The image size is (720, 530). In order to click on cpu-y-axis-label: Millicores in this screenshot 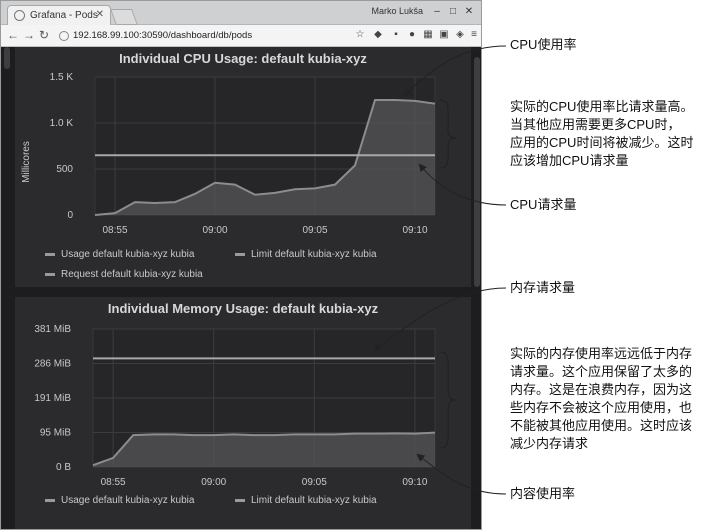, I will do `click(26, 162)`.